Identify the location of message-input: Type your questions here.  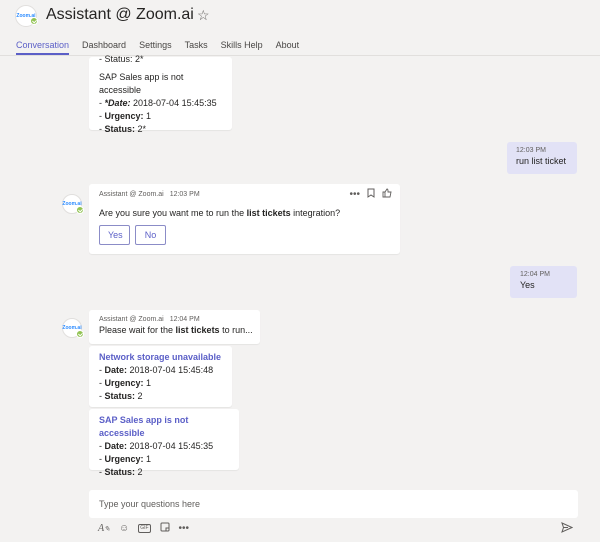
(333, 504).